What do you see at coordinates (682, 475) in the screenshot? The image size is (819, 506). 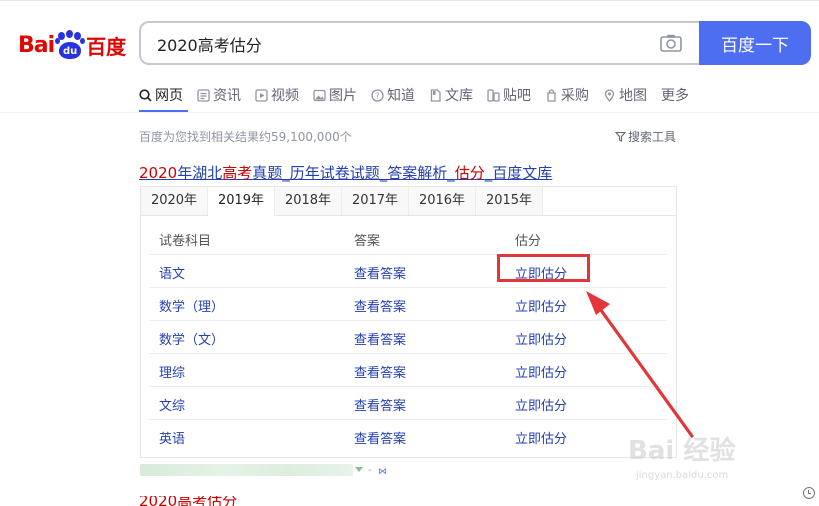 I see `watermark-url: jingyan.baidu.com` at bounding box center [682, 475].